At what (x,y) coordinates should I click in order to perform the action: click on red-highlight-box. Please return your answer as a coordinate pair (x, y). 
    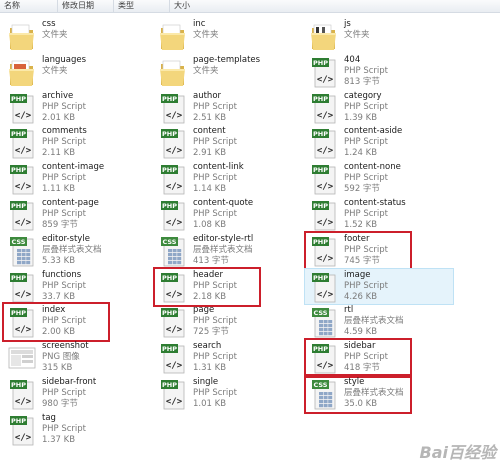
    Looking at the image, I should click on (358, 358).